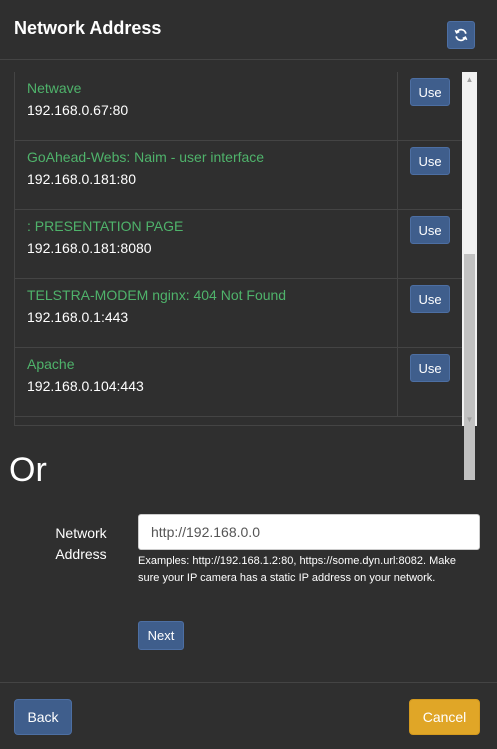 Image resolution: width=497 pixels, height=749 pixels. What do you see at coordinates (444, 717) in the screenshot?
I see `cancel-button: Cancel` at bounding box center [444, 717].